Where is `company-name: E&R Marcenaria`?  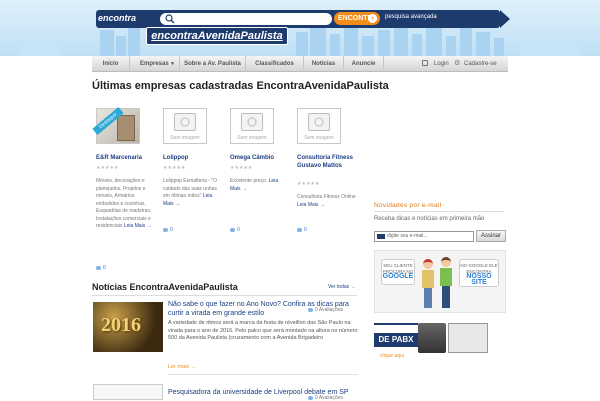
company-name: E&R Marcenaria is located at coordinates (124, 158).